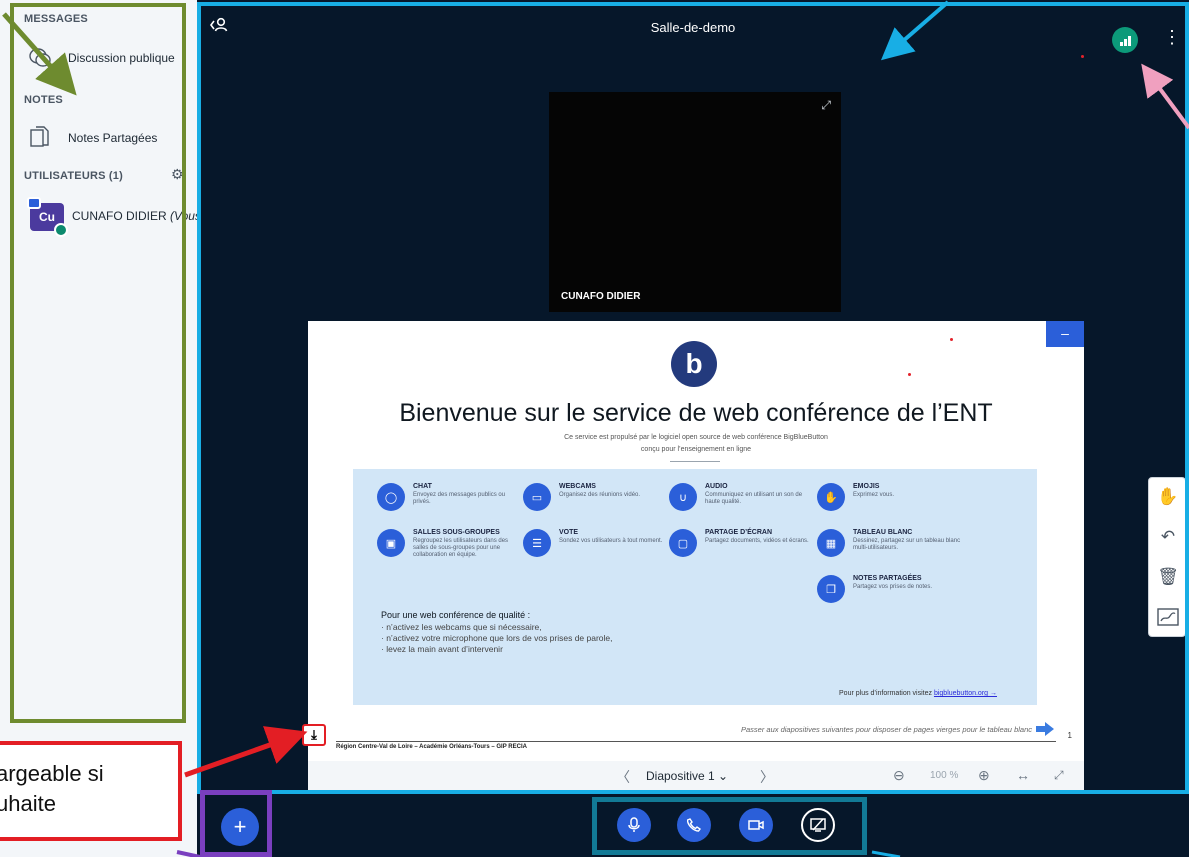 Image resolution: width=1189 pixels, height=857 pixels. What do you see at coordinates (623, 777) in the screenshot?
I see `previous-slide-icon: 〈` at bounding box center [623, 777].